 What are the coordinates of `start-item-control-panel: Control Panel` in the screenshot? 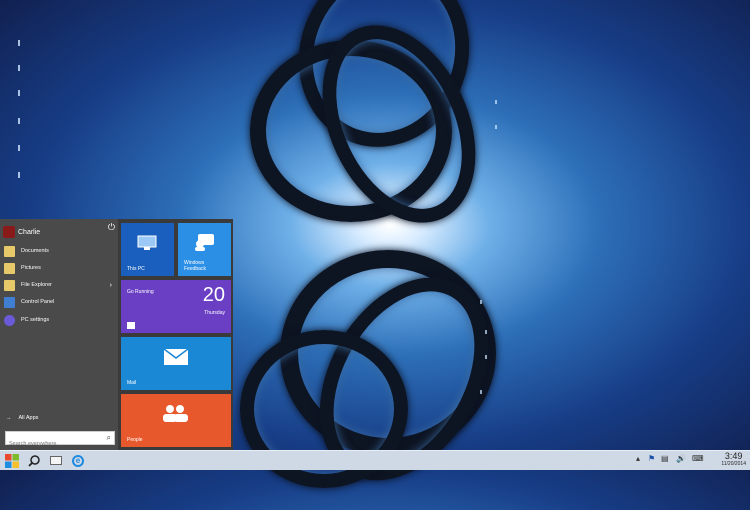 It's located at (60, 302).